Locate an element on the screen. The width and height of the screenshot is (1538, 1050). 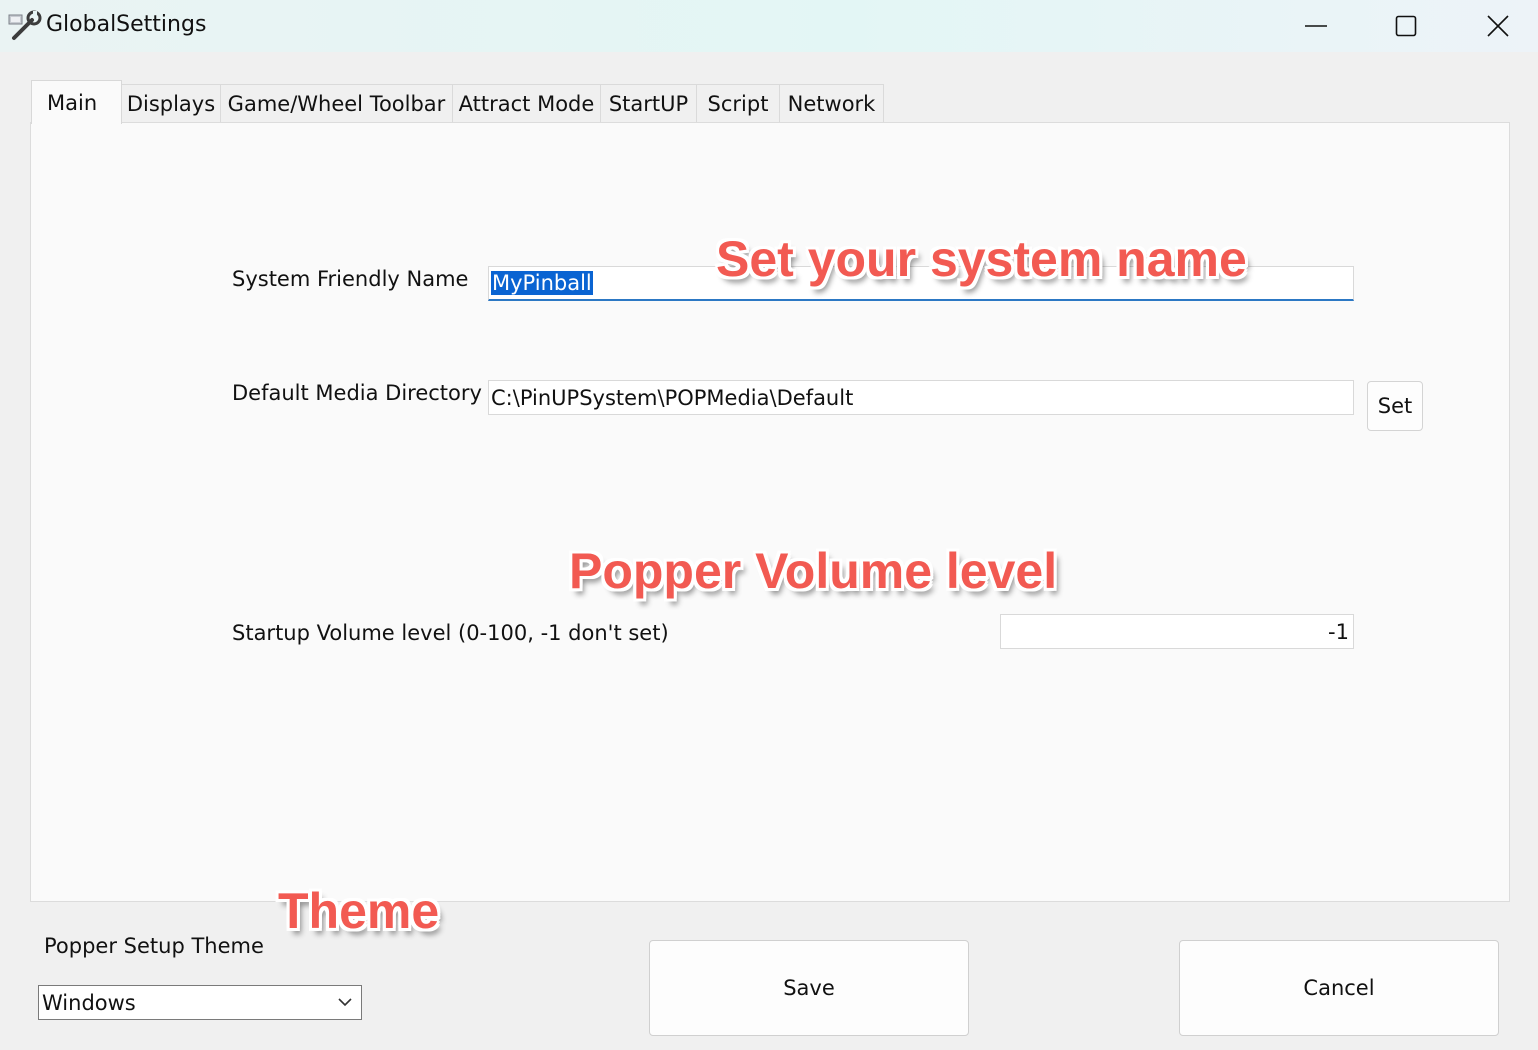
tab-label: Script is located at coordinates (738, 103).